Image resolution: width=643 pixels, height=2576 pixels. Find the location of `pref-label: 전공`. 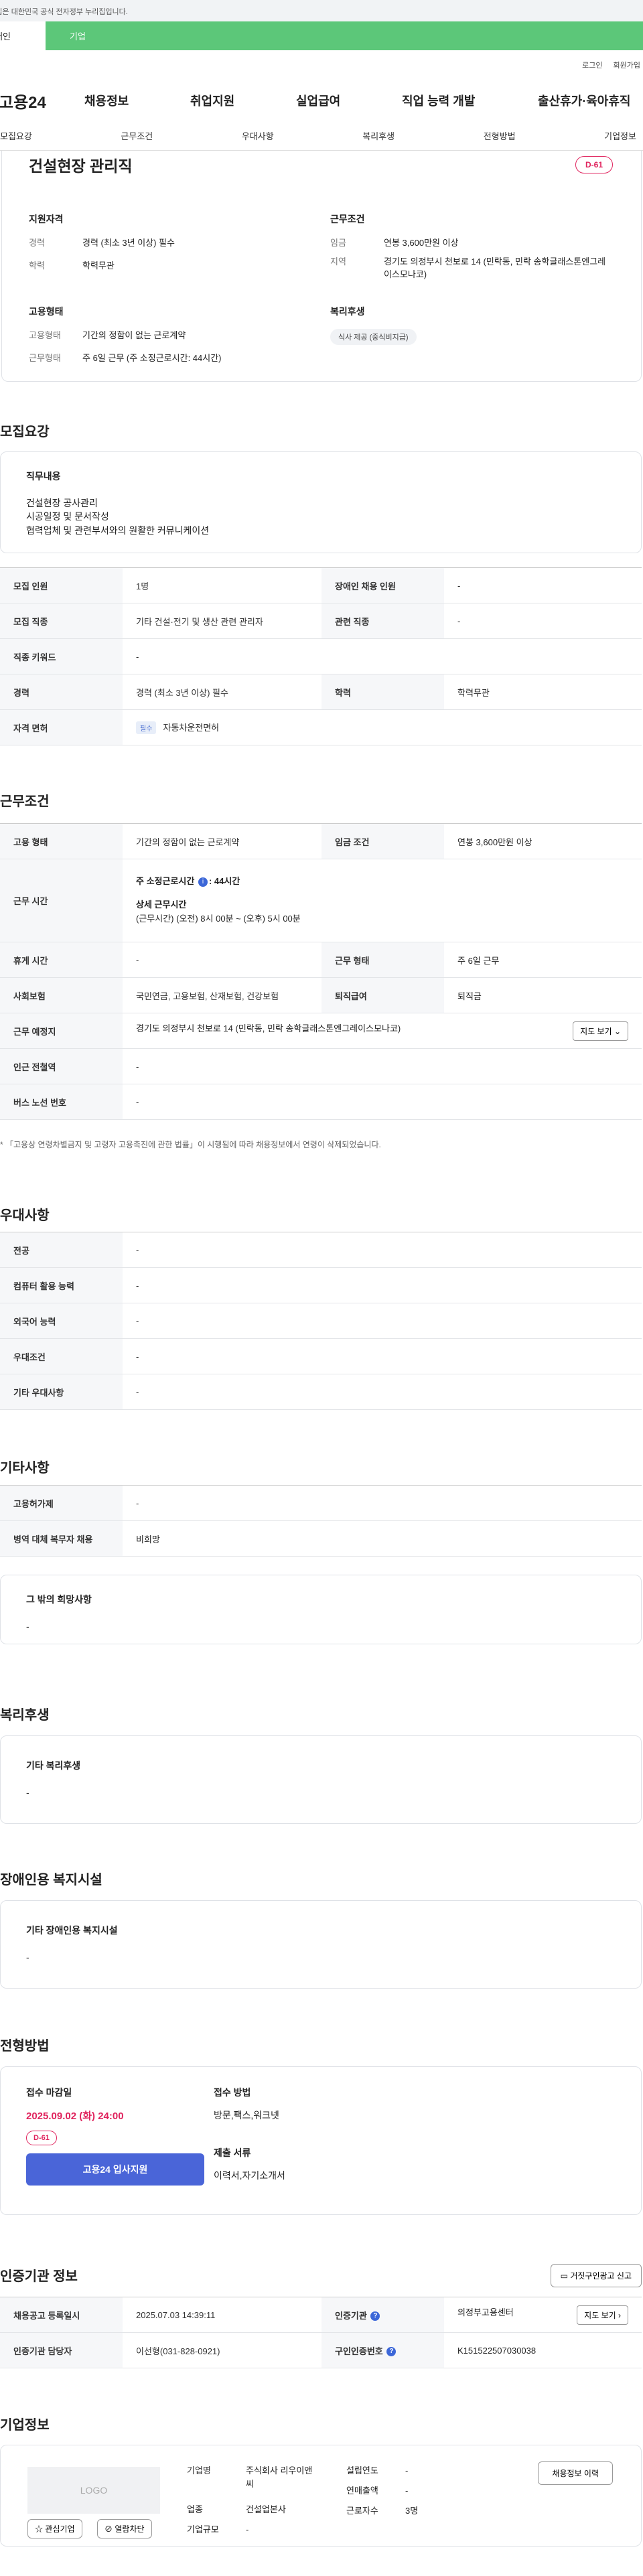

pref-label: 전공 is located at coordinates (62, 1250).